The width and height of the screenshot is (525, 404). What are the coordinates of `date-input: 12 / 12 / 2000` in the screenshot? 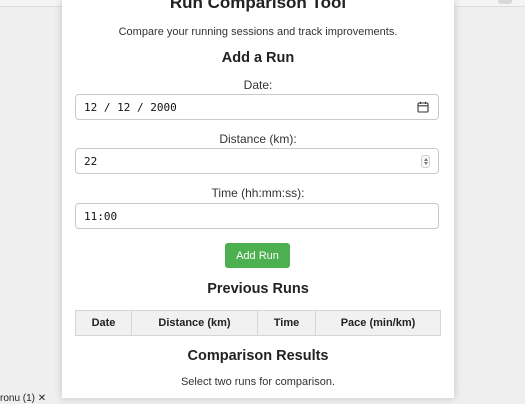 It's located at (257, 107).